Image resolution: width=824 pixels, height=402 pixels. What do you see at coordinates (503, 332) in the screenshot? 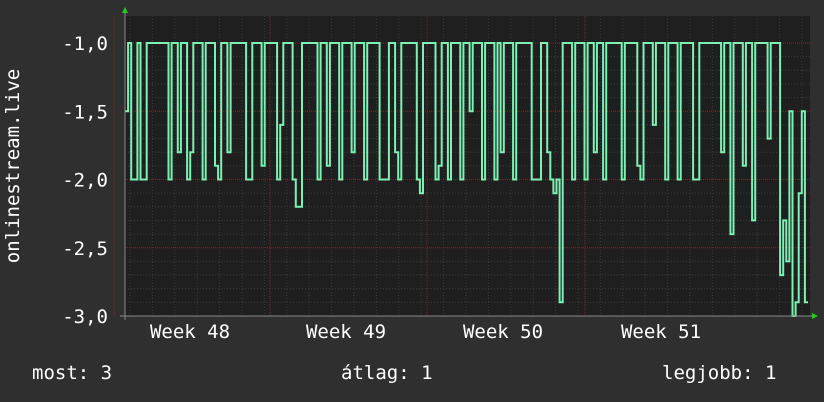
I see `x-tick-label: Week 50` at bounding box center [503, 332].